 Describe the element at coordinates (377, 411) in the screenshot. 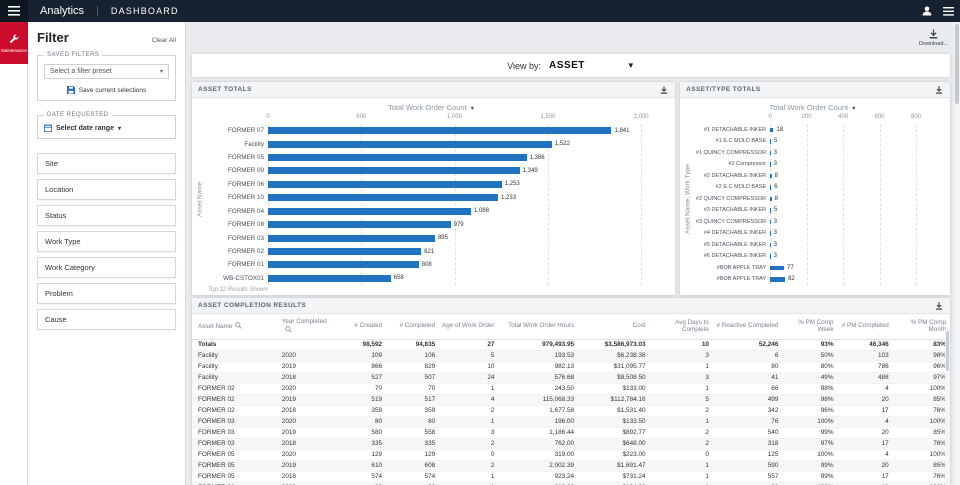

I see `table-cell: 359` at that location.